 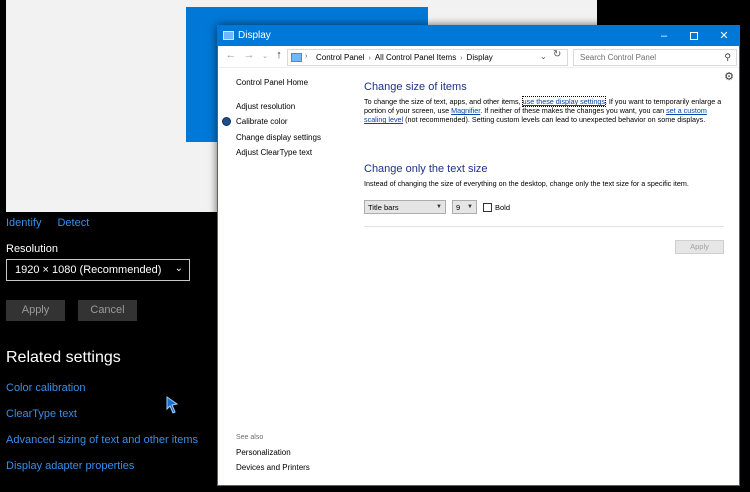 I want to click on sidebar-item-label: Calibrate color, so click(x=262, y=121).